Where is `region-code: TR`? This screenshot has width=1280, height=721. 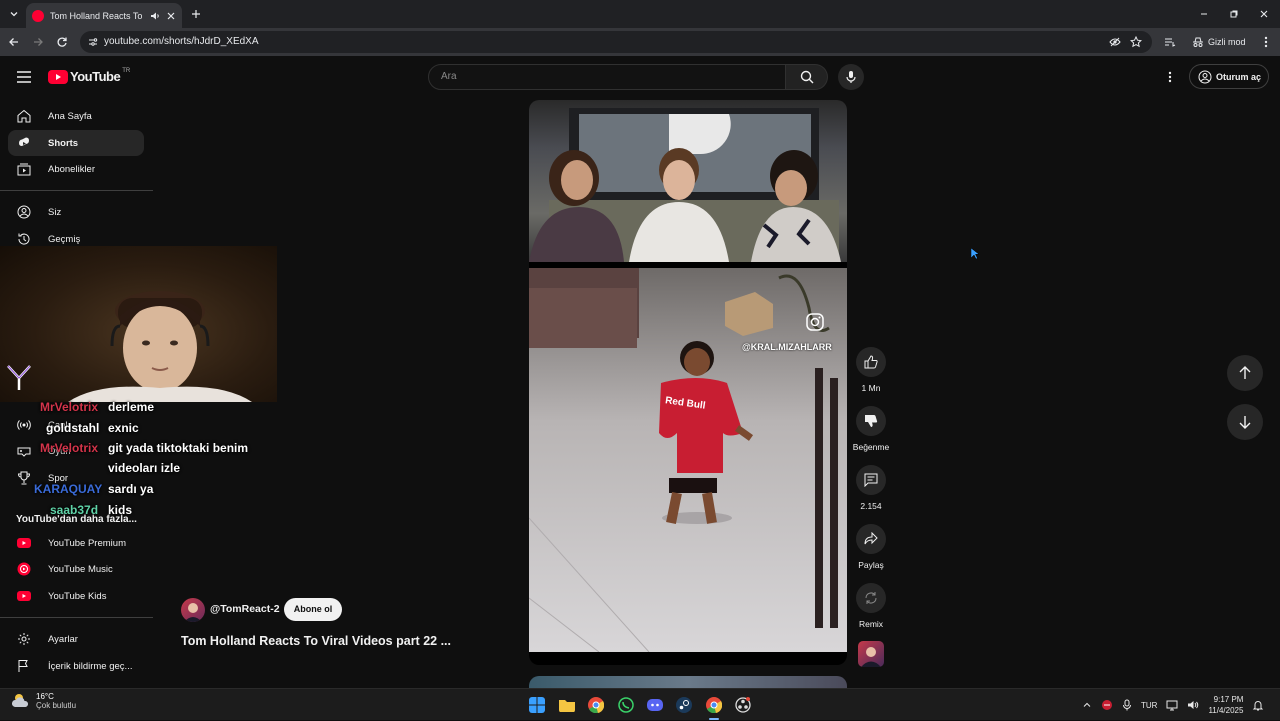 region-code: TR is located at coordinates (126, 70).